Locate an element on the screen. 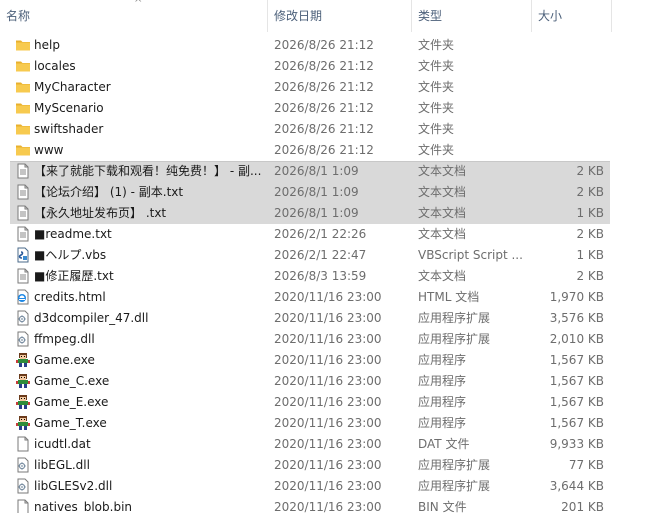 The width and height of the screenshot is (662, 513). file-row: Game_E.exe 2020/11/16 23:00 应用程序 1,567 KB is located at coordinates (331, 402).